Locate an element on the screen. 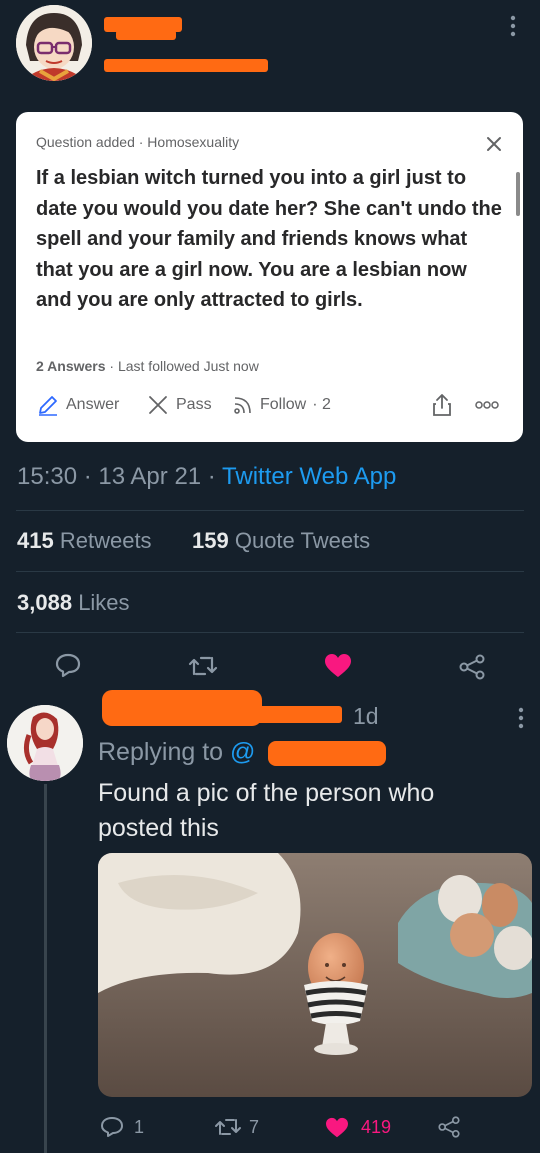  last-followed: · Last followed Just now is located at coordinates (184, 366).